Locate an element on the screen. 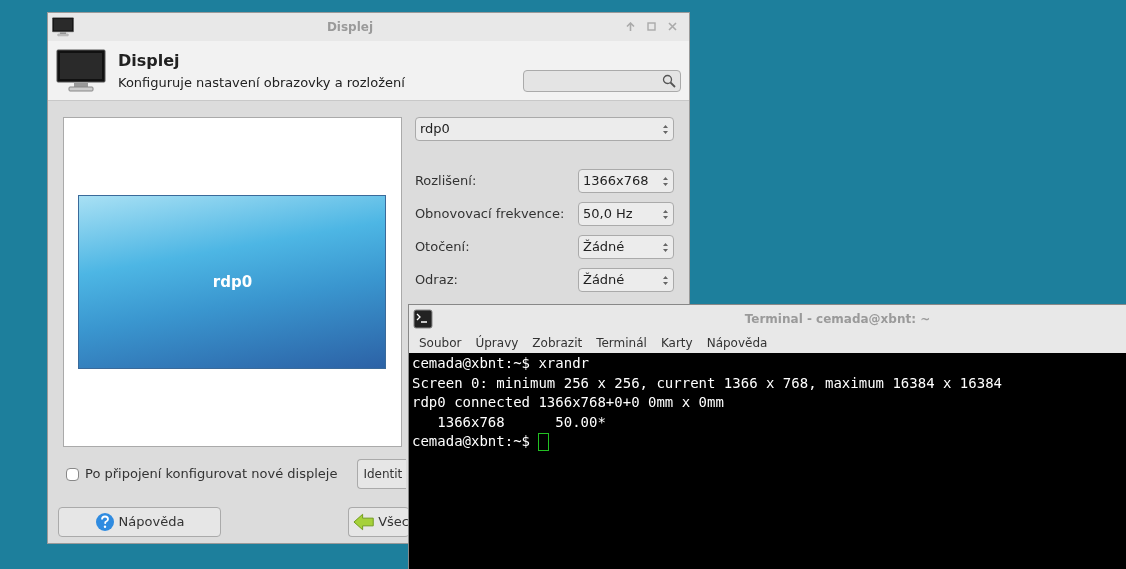  checkbox is located at coordinates (72, 474).